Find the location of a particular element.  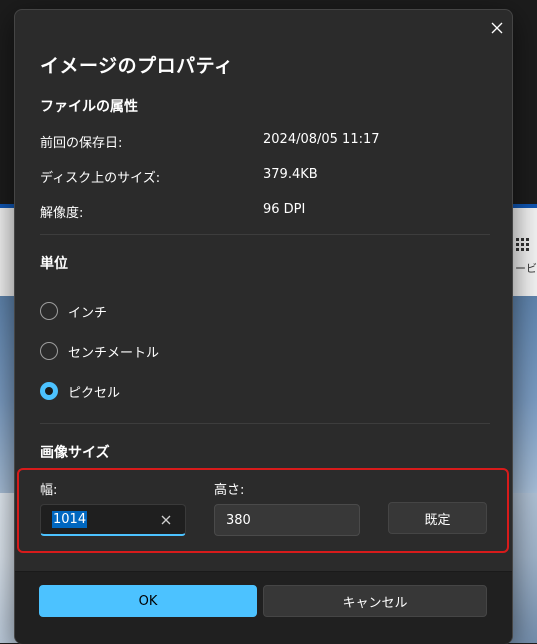

background-right-label: ービ is located at coordinates (526, 268).